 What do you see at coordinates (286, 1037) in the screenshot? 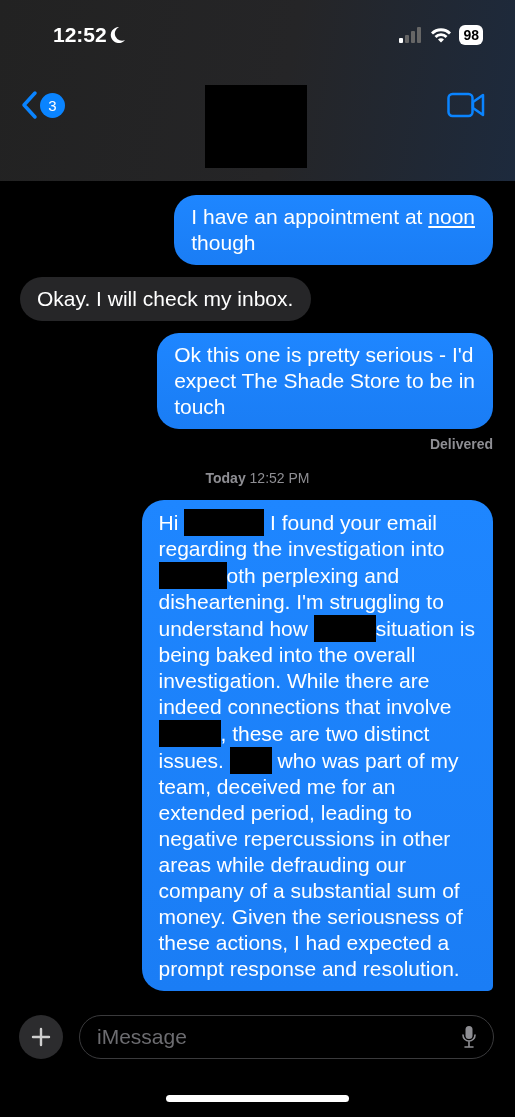
I see `message-field: iMessage` at bounding box center [286, 1037].